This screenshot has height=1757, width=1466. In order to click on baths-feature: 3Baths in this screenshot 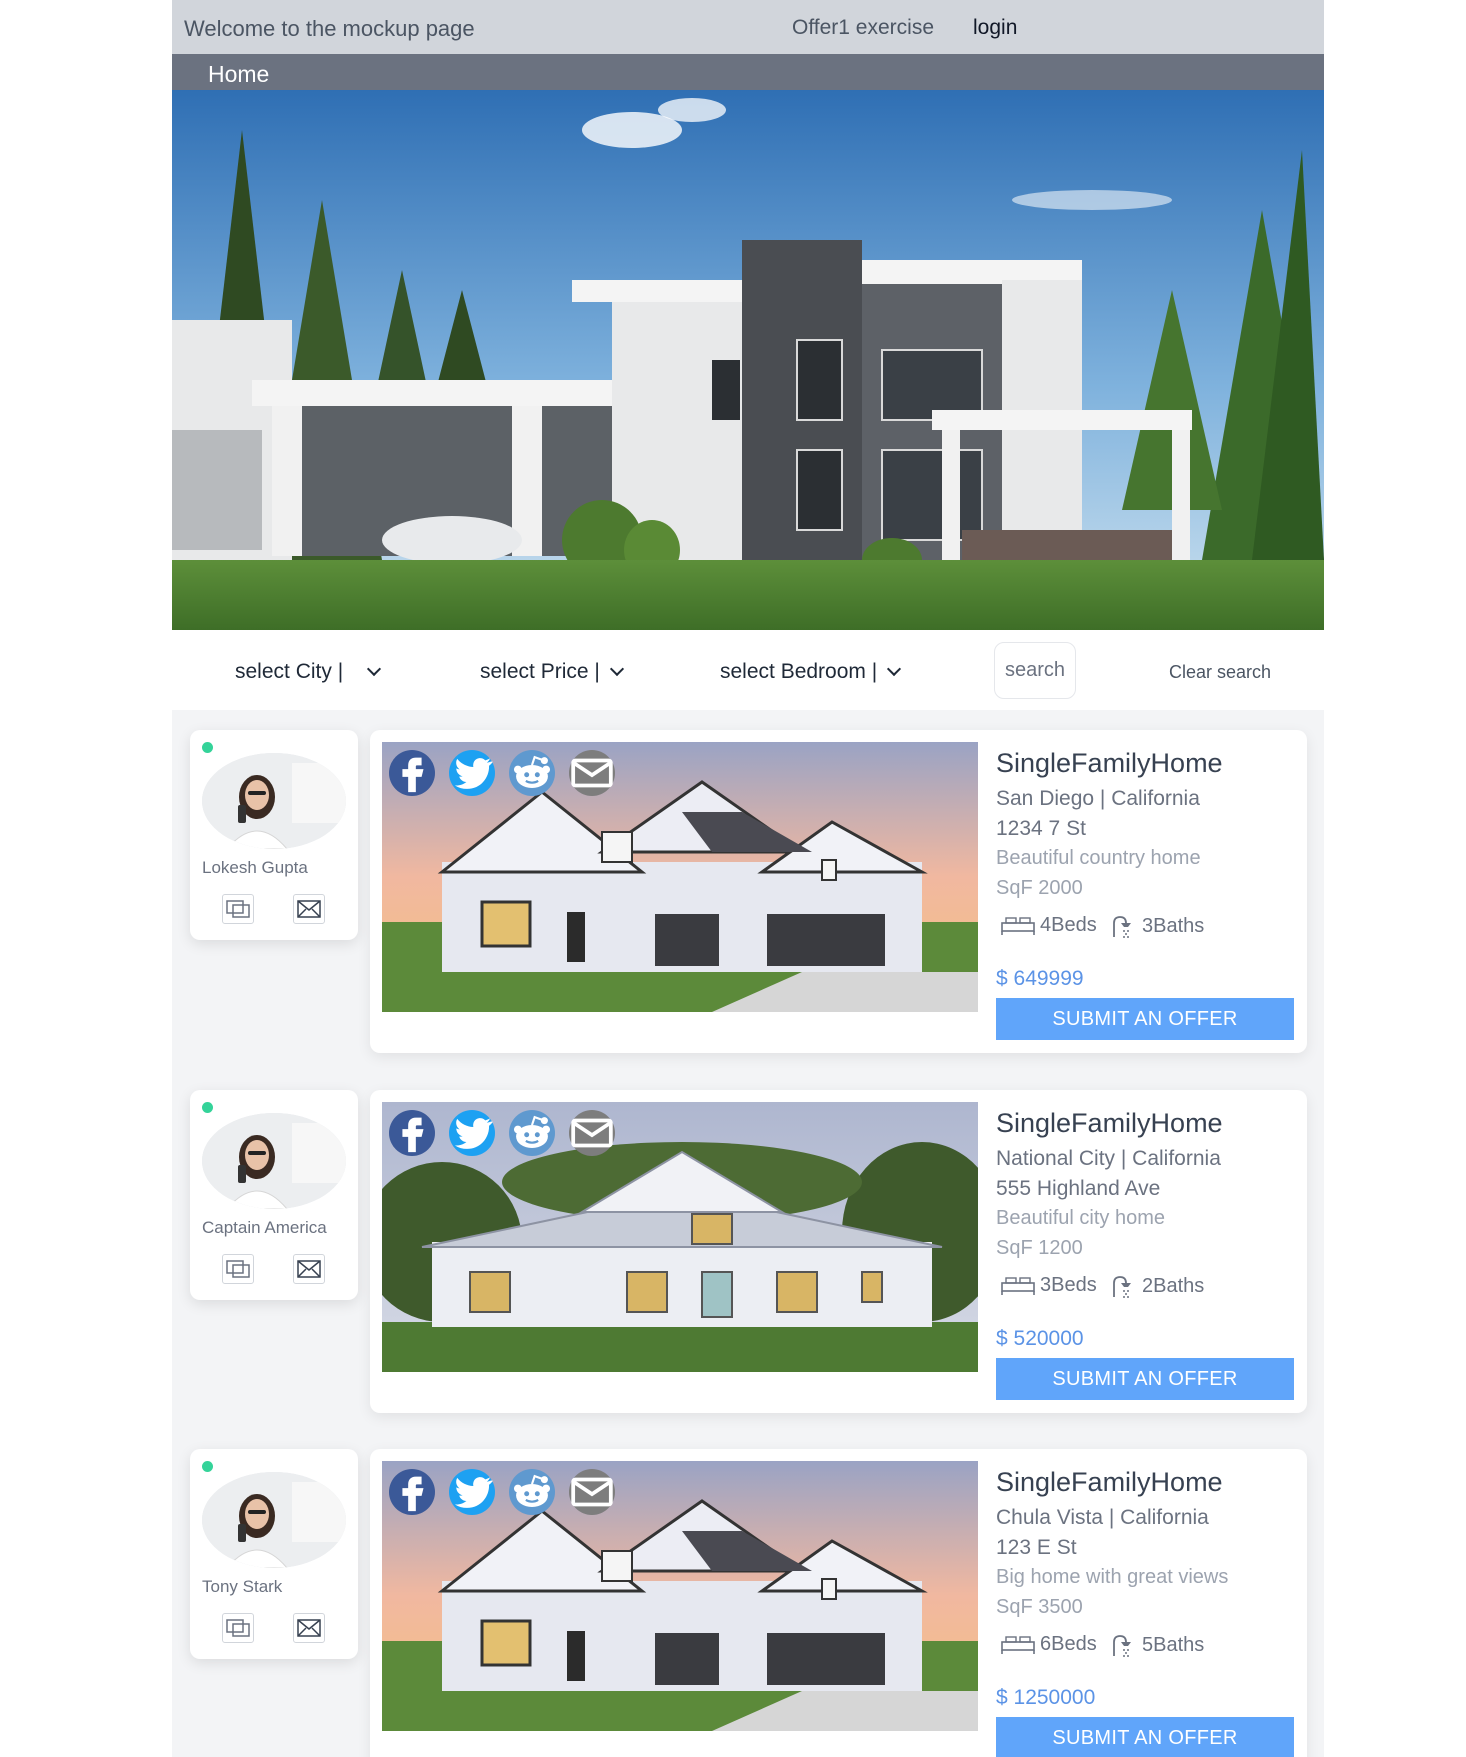, I will do `click(1157, 926)`.